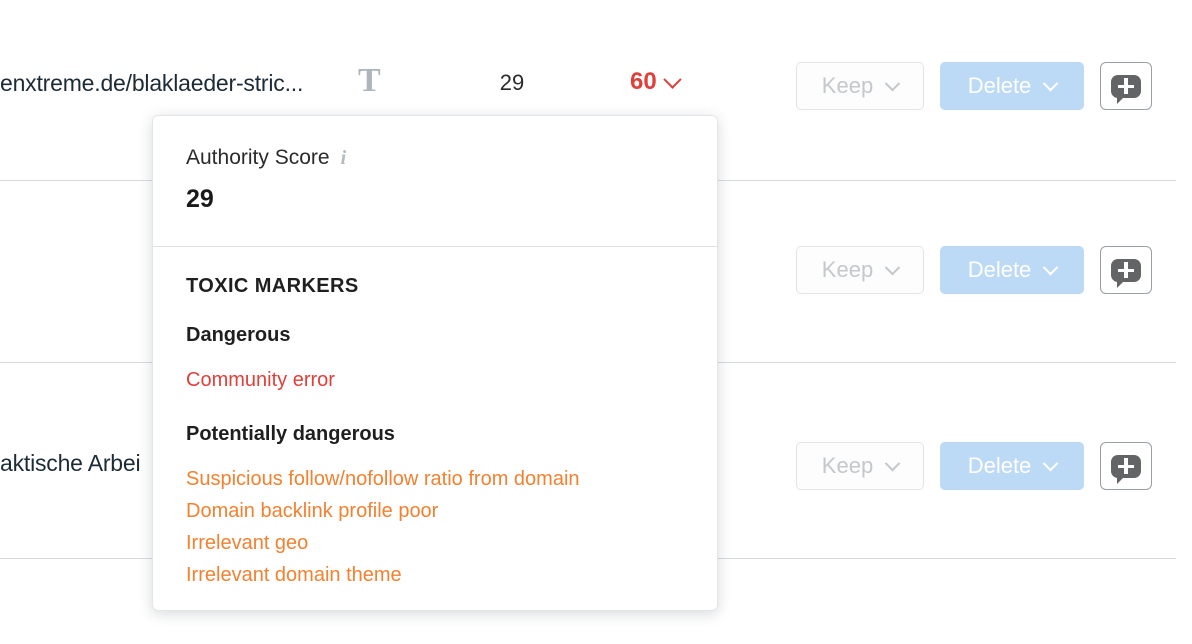 This screenshot has height=644, width=1192. I want to click on toxic-group-dangerous: Dangerous Community error, so click(435, 360).